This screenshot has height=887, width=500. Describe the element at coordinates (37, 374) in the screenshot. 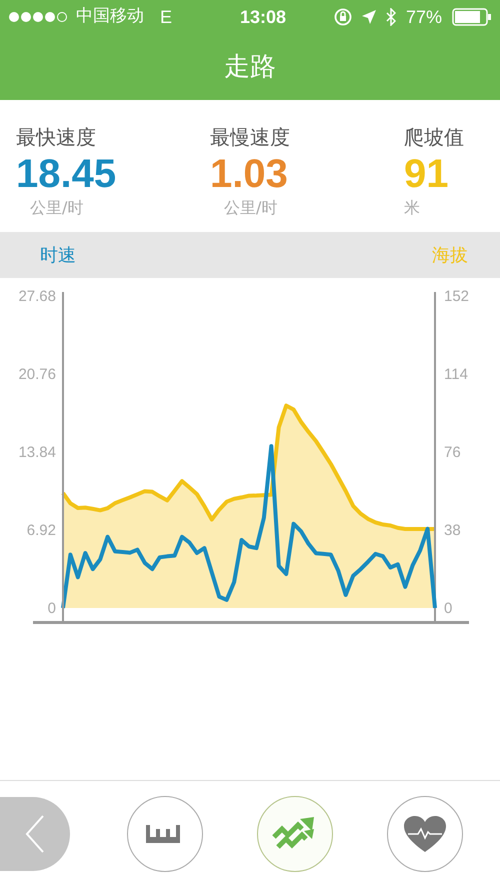

I see `y-tick-label: 20.76` at that location.